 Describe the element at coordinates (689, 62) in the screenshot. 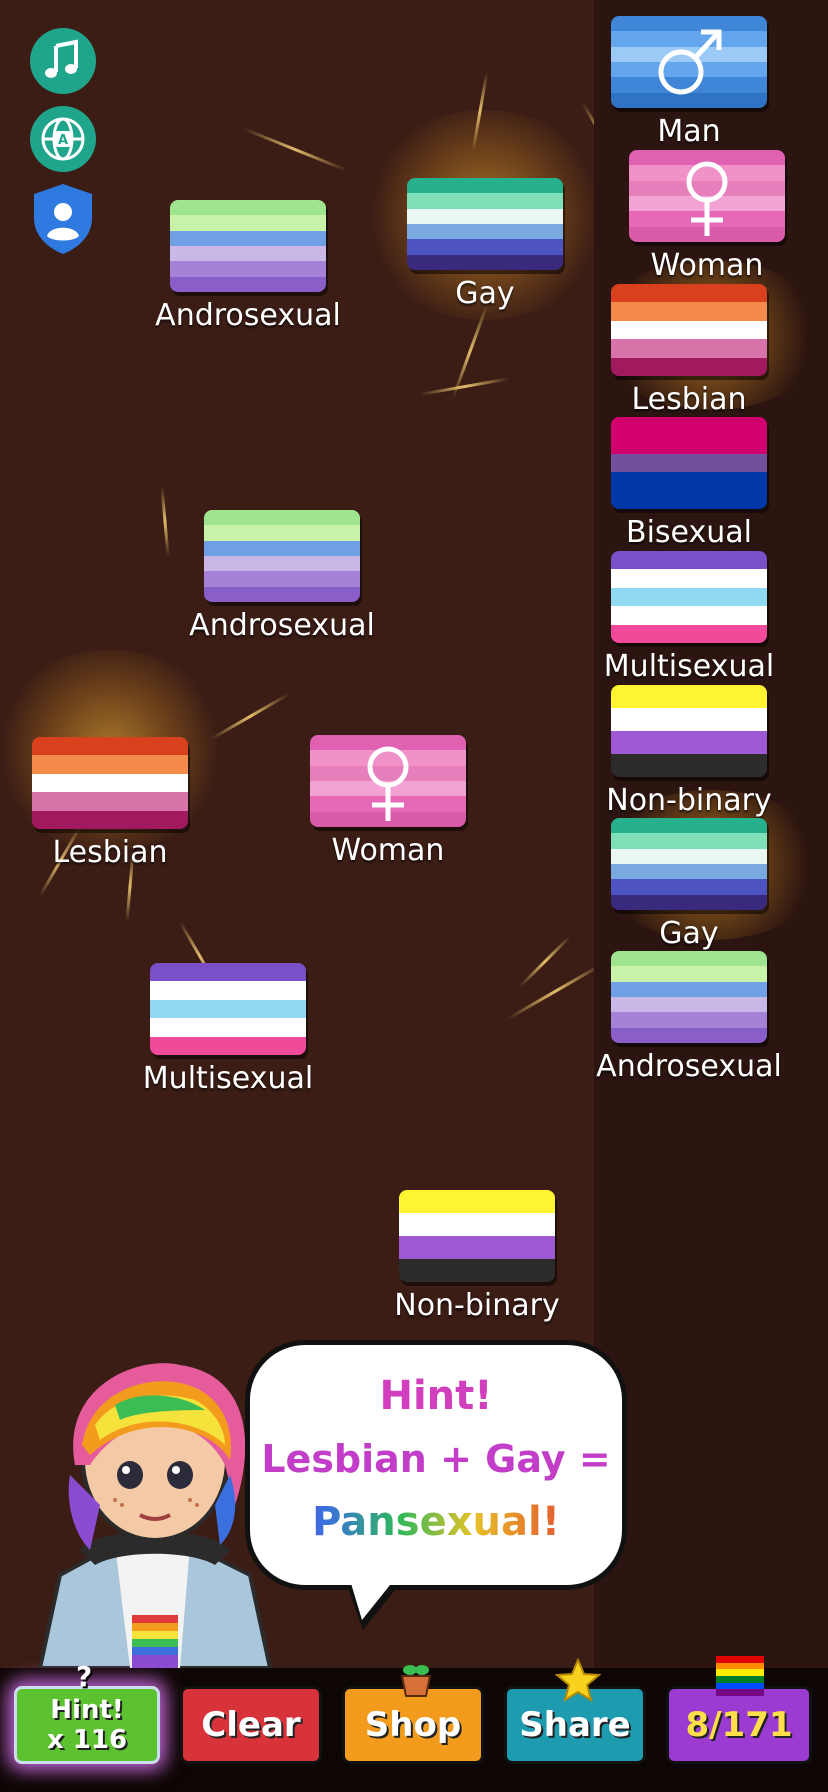

I see `man-flag-icon` at that location.